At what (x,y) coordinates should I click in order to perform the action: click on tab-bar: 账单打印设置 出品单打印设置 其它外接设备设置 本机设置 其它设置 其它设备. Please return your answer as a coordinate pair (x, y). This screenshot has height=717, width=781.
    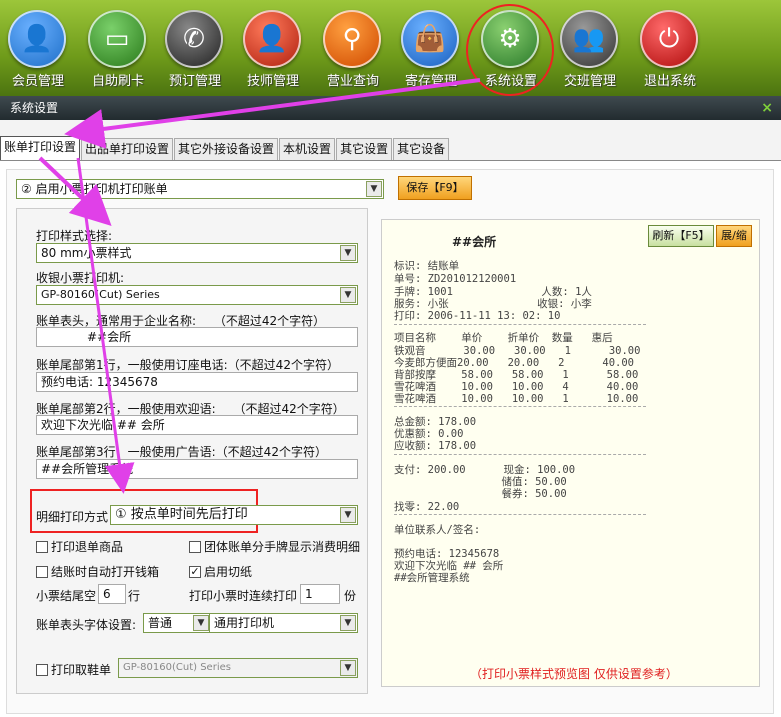
    Looking at the image, I should click on (225, 148).